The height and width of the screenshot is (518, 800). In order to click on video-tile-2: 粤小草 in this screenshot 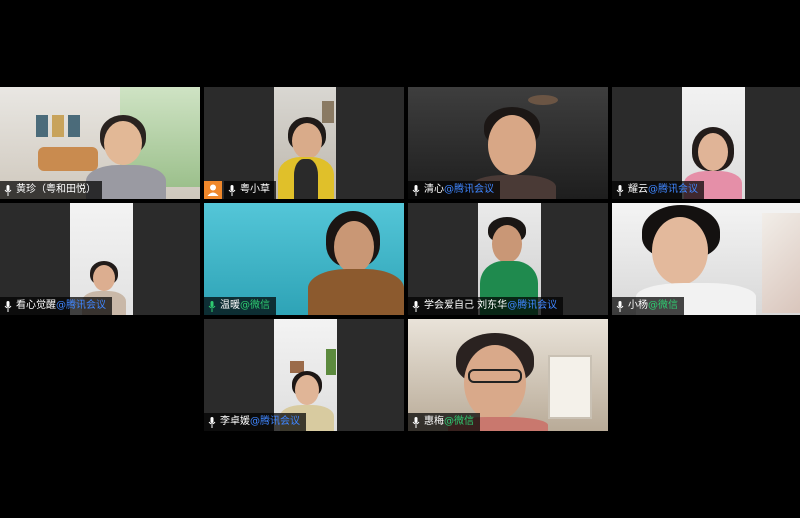, I will do `click(304, 143)`.